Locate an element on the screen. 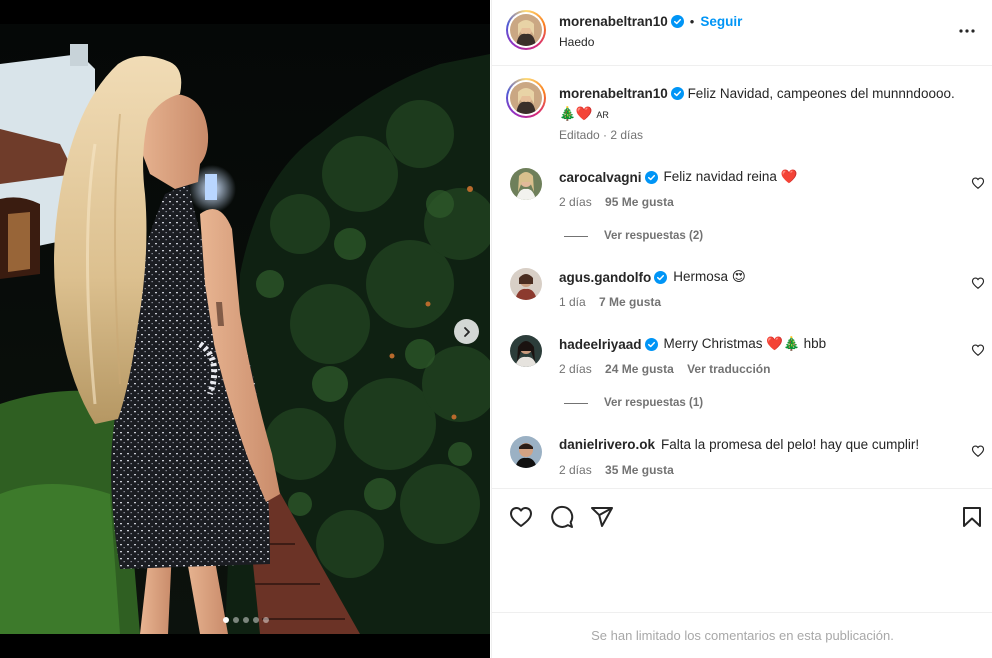  comment-line: carocalvagni Feliz navidad reina ❤️ is located at coordinates (678, 177).